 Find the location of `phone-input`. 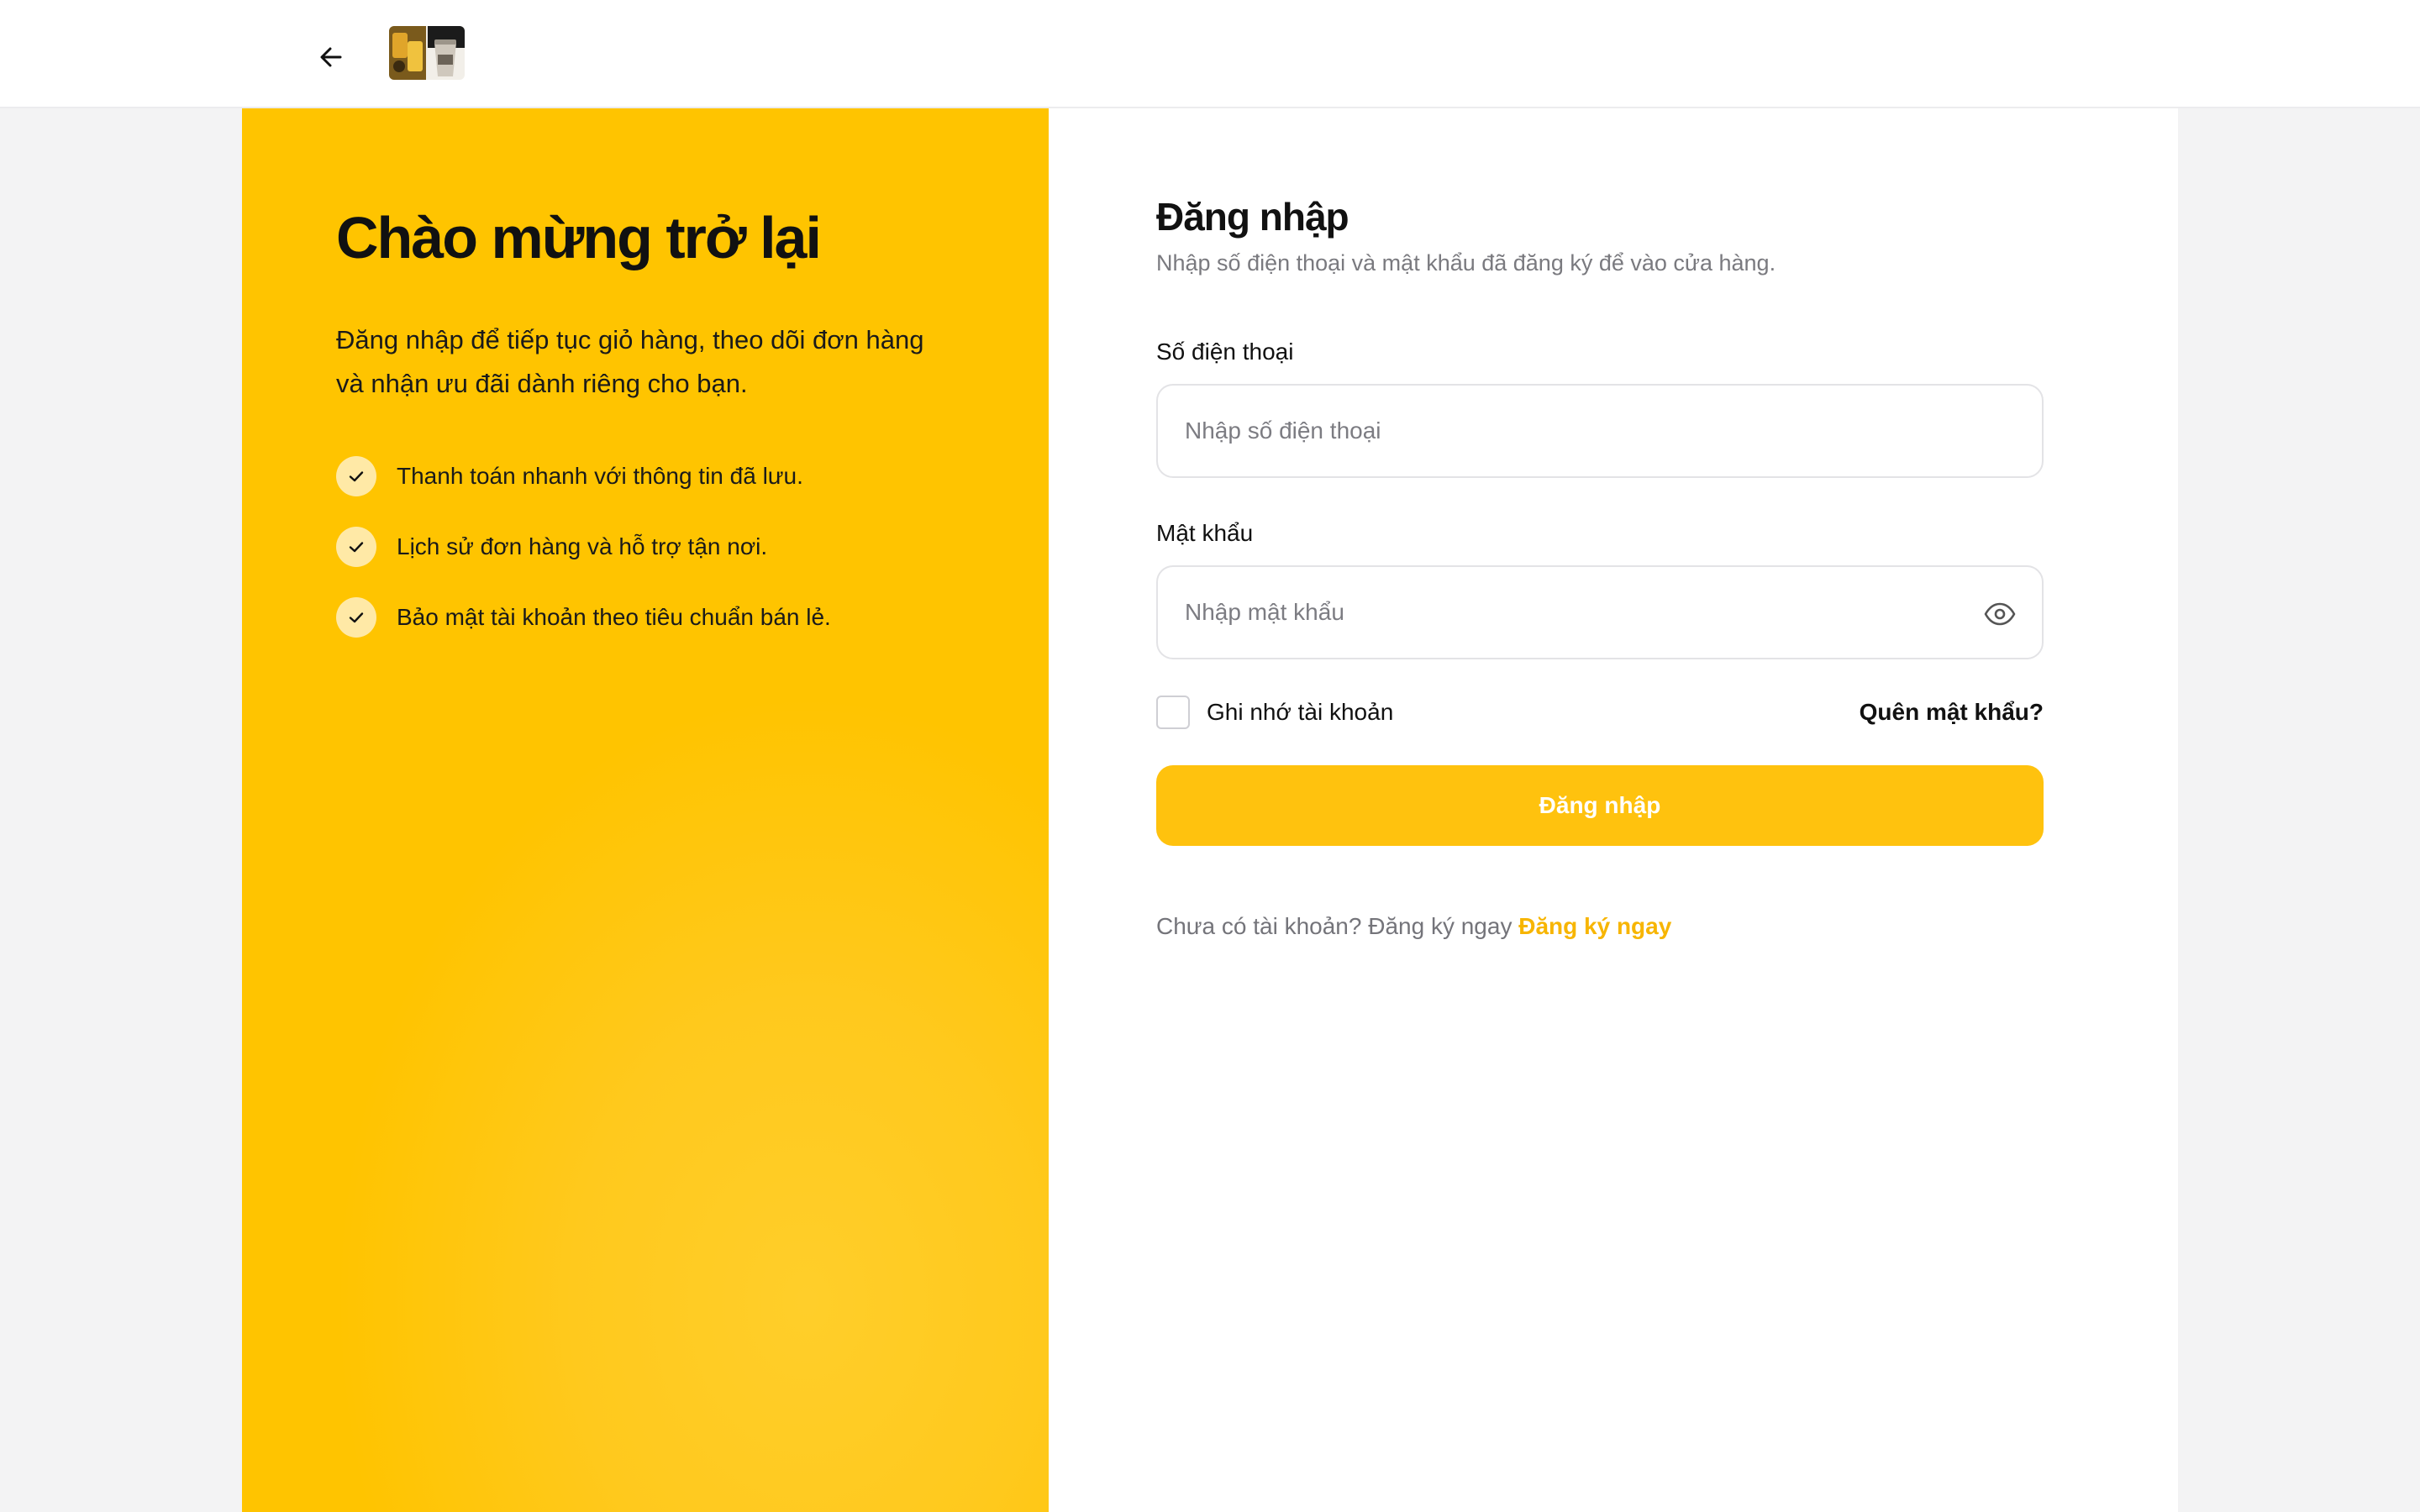

phone-input is located at coordinates (1600, 431).